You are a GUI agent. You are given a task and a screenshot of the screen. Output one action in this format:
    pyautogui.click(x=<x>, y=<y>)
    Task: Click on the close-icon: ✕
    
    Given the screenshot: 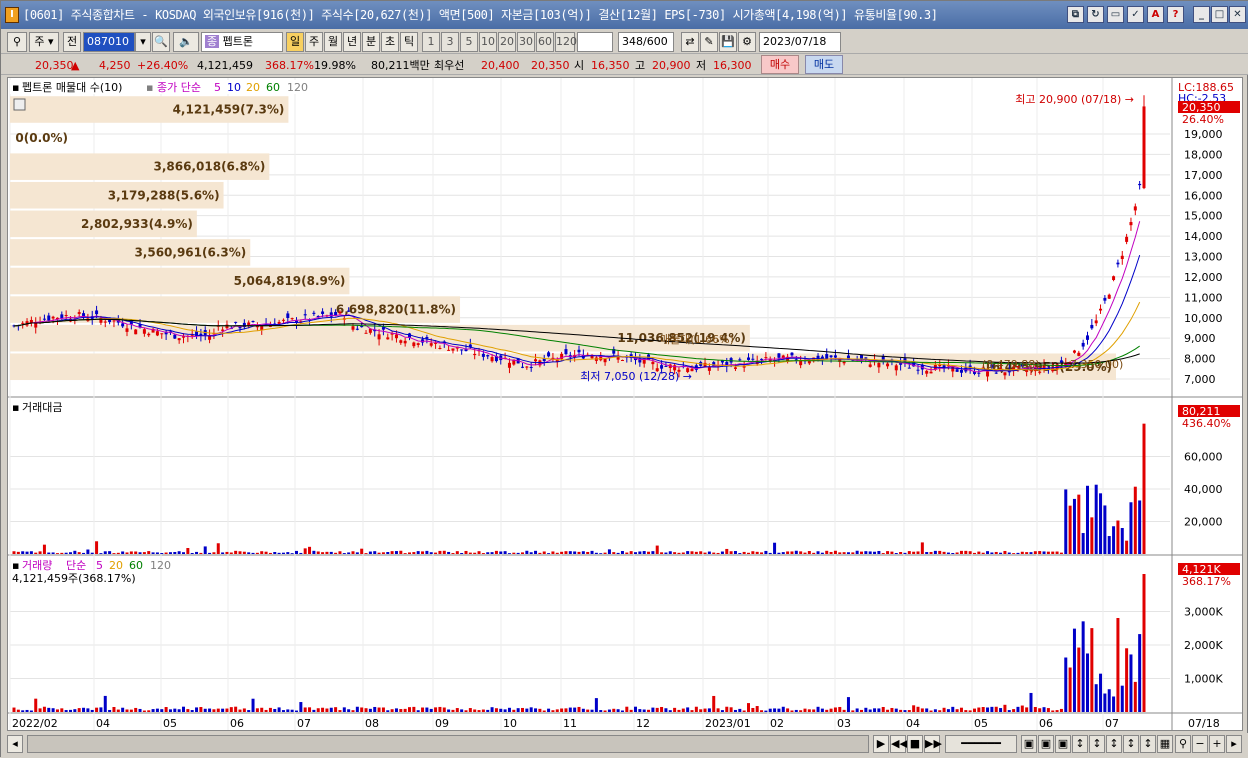 What is the action you would take?
    pyautogui.click(x=1237, y=14)
    